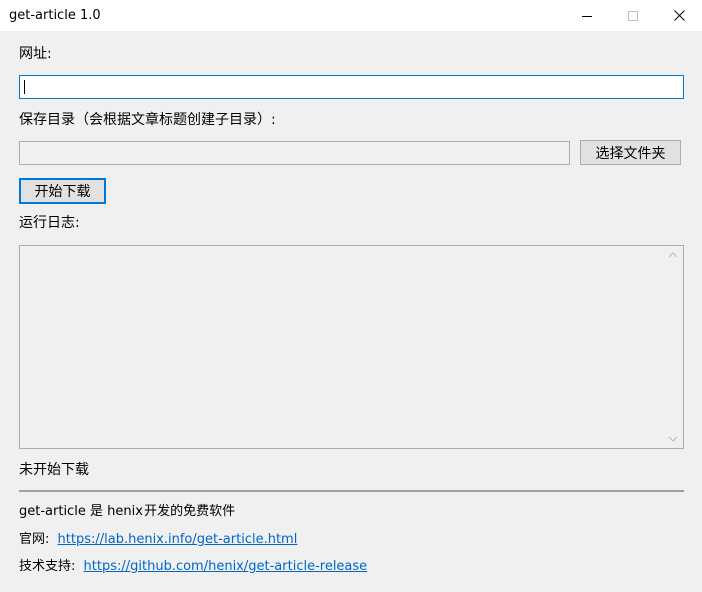 This screenshot has width=702, height=592. I want to click on maximize-button, so click(633, 15).